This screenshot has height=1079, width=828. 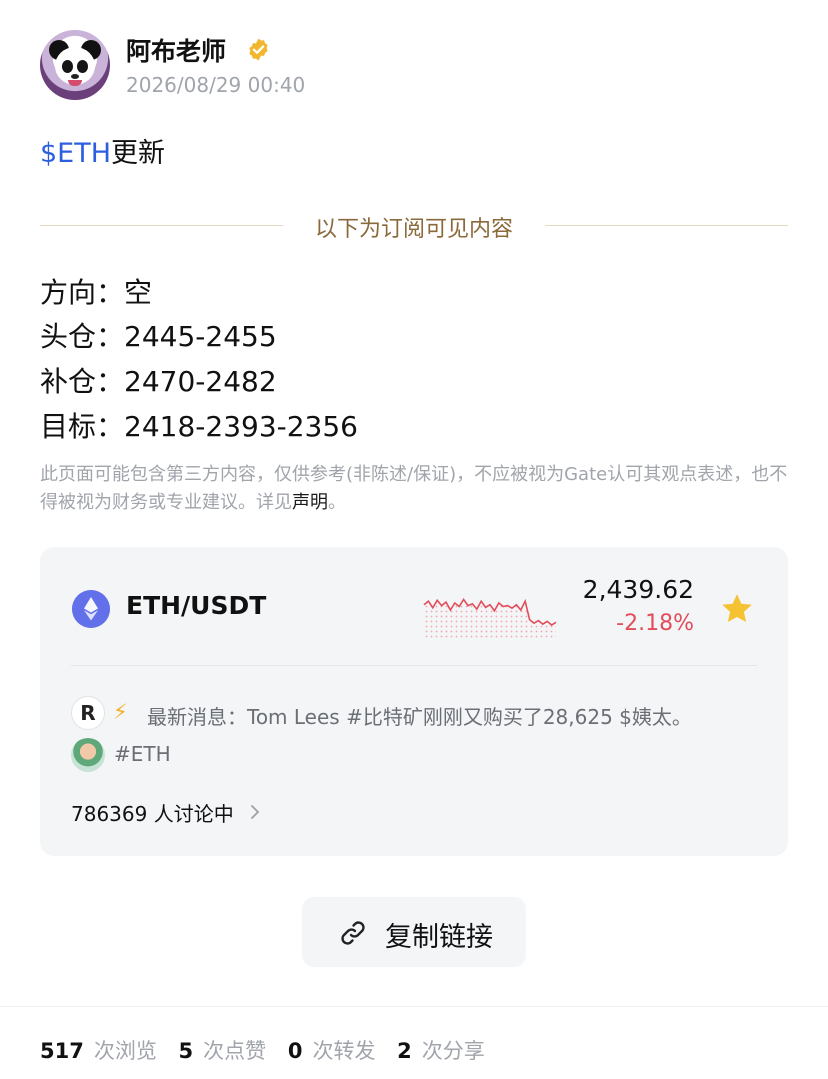 I want to click on disclaimer-statement-link: 声明, so click(x=310, y=502).